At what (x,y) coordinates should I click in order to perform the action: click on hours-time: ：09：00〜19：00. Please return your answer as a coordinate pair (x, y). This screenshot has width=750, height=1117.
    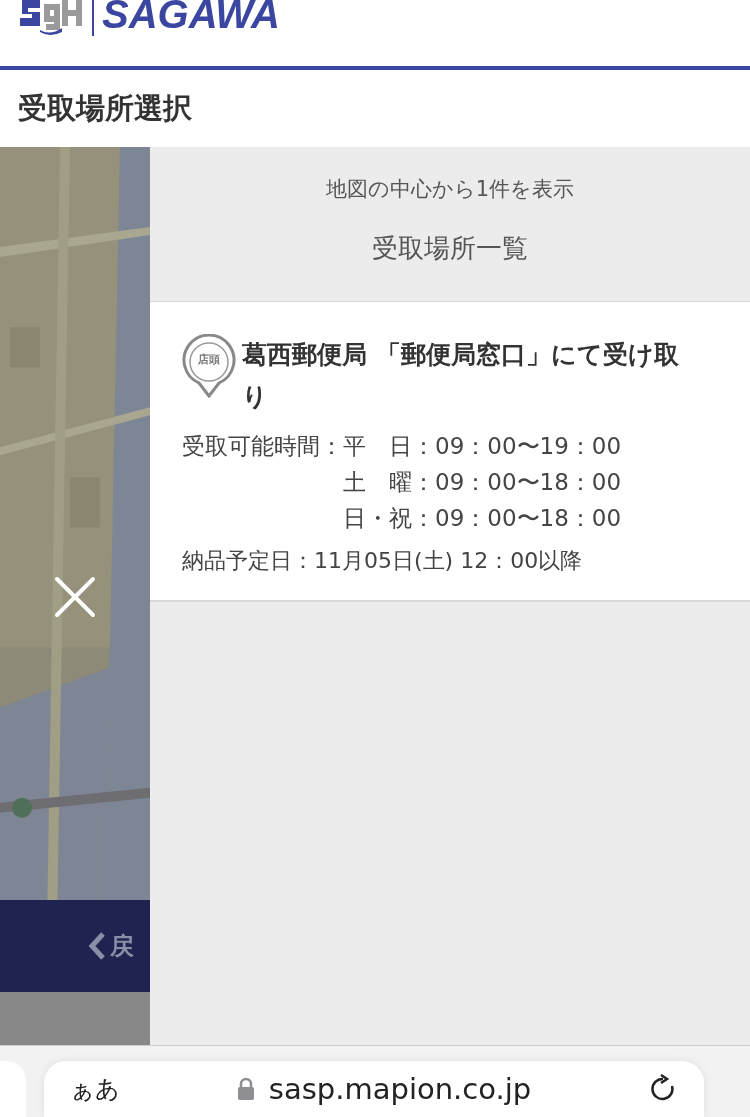
    Looking at the image, I should click on (517, 446).